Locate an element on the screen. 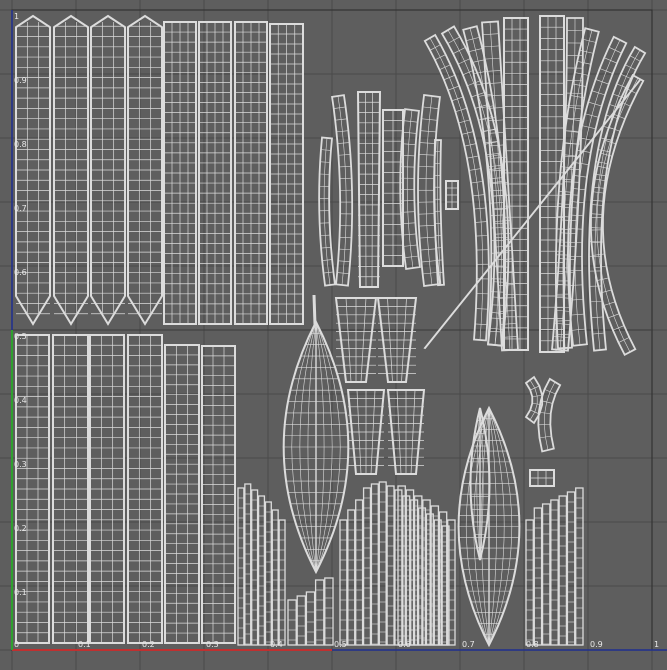  u-tick-label: 0.1 is located at coordinates (84, 644).